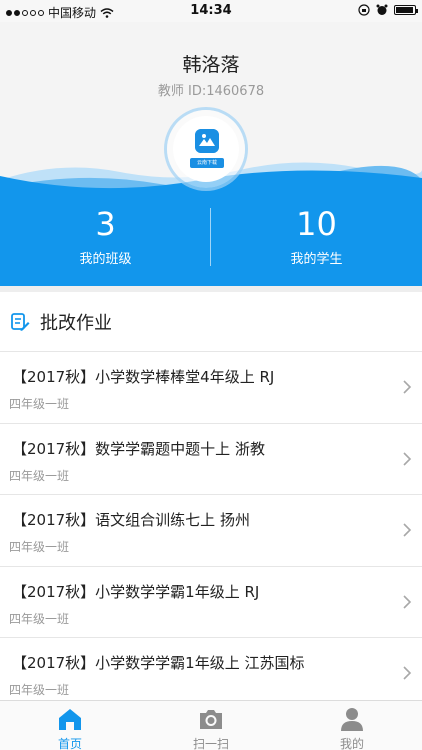  Describe the element at coordinates (211, 602) in the screenshot. I see `list-item: 【2017秋】小学数学学霸1年级上 RJ 四年级一班` at that location.